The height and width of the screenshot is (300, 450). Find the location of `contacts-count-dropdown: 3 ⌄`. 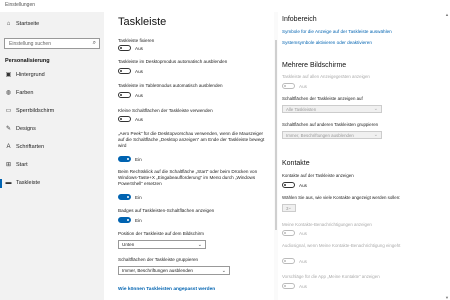

contacts-count-dropdown: 3 ⌄ is located at coordinates (289, 208).